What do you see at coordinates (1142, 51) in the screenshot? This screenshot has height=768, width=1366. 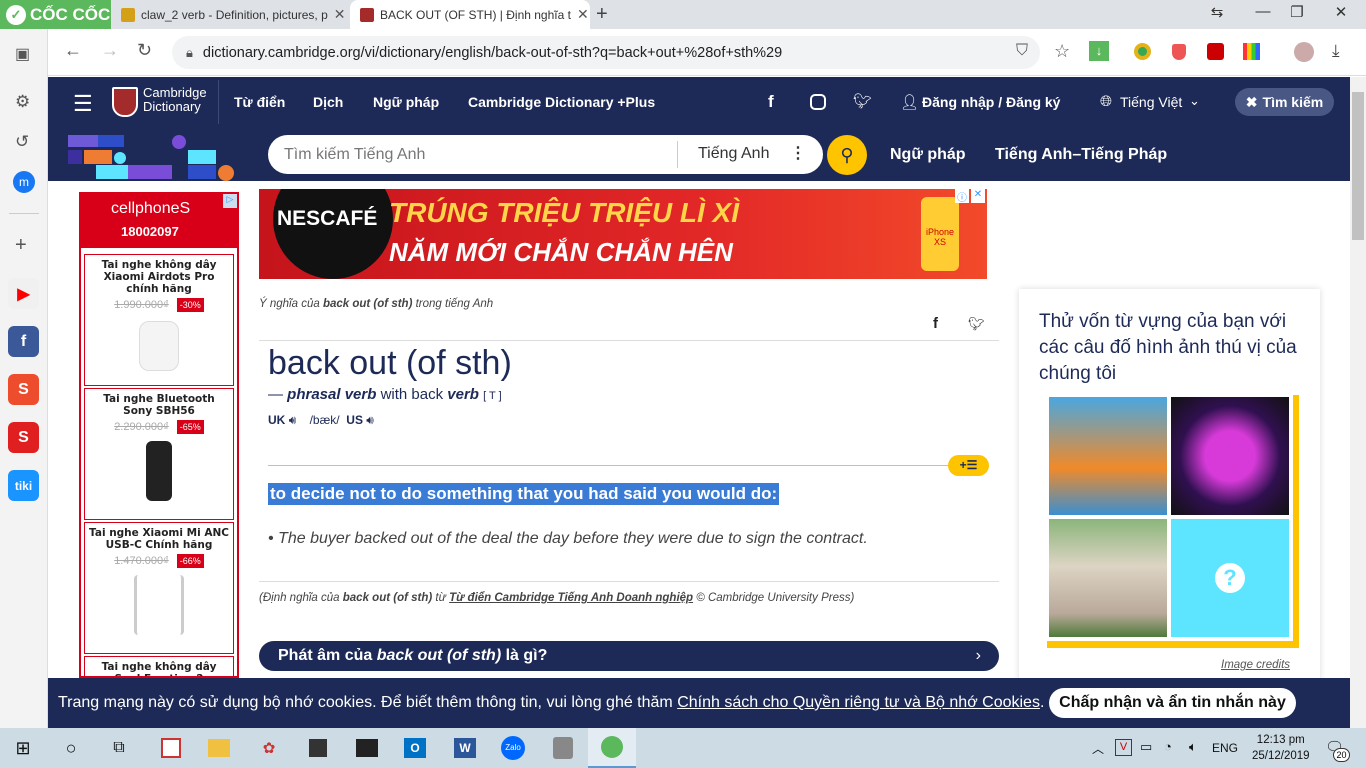 I see `extension-chrome-icon` at bounding box center [1142, 51].